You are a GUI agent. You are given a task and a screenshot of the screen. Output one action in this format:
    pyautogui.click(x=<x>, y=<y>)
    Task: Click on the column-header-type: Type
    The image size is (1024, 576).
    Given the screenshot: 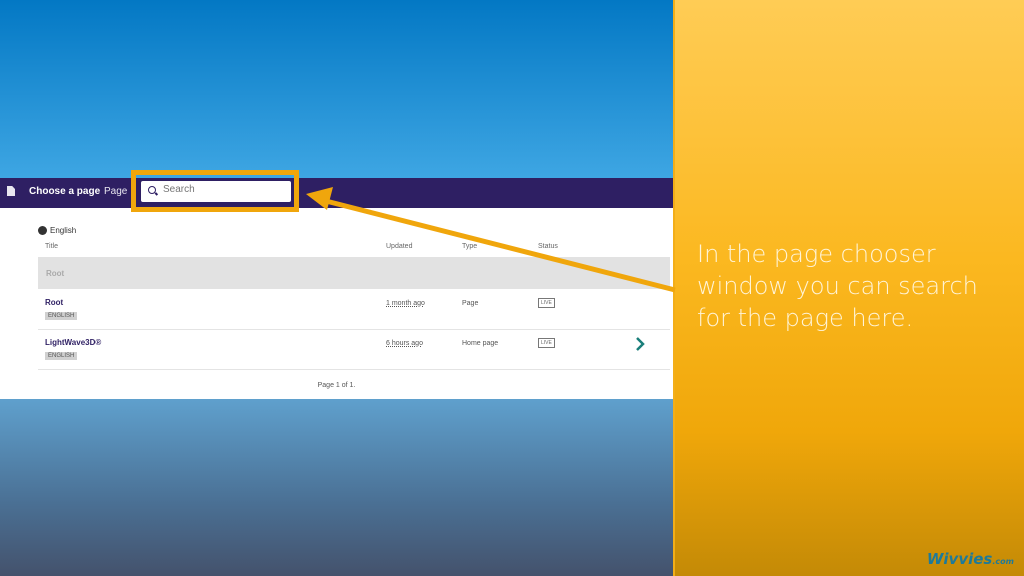 What is the action you would take?
    pyautogui.click(x=470, y=246)
    